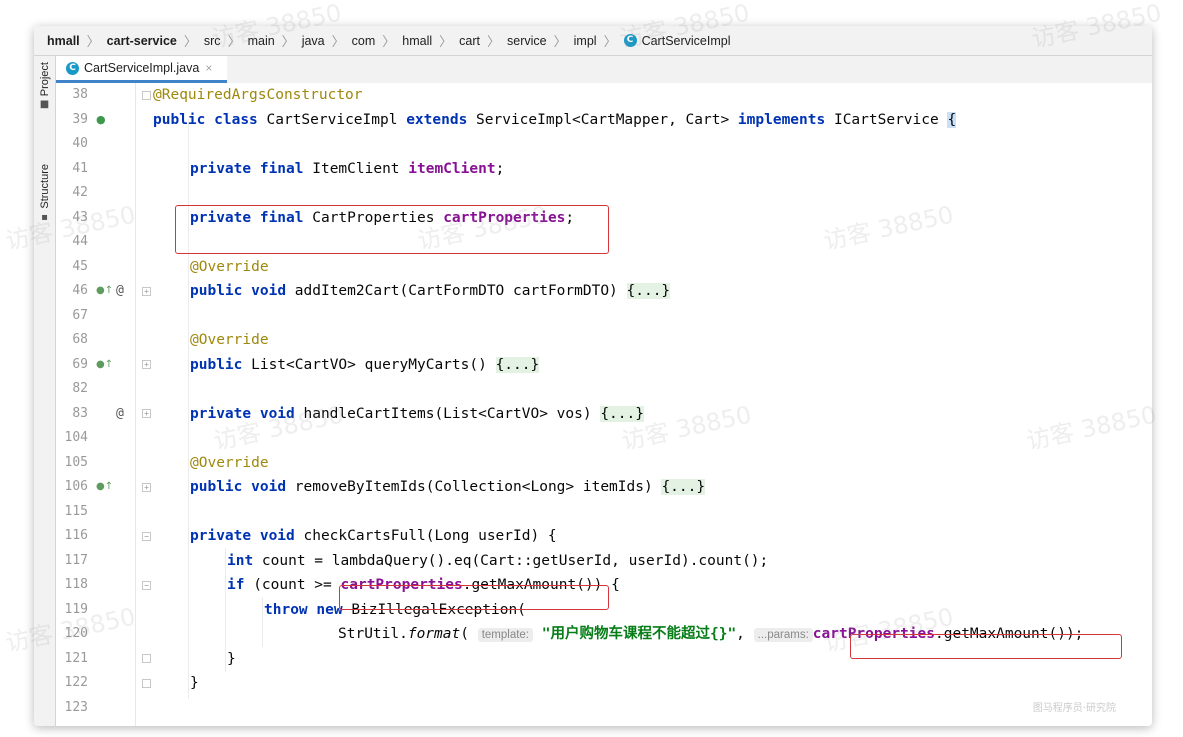 The image size is (1183, 737). I want to click on breadcrumb-hmall: hmall 〉, so click(77, 40).